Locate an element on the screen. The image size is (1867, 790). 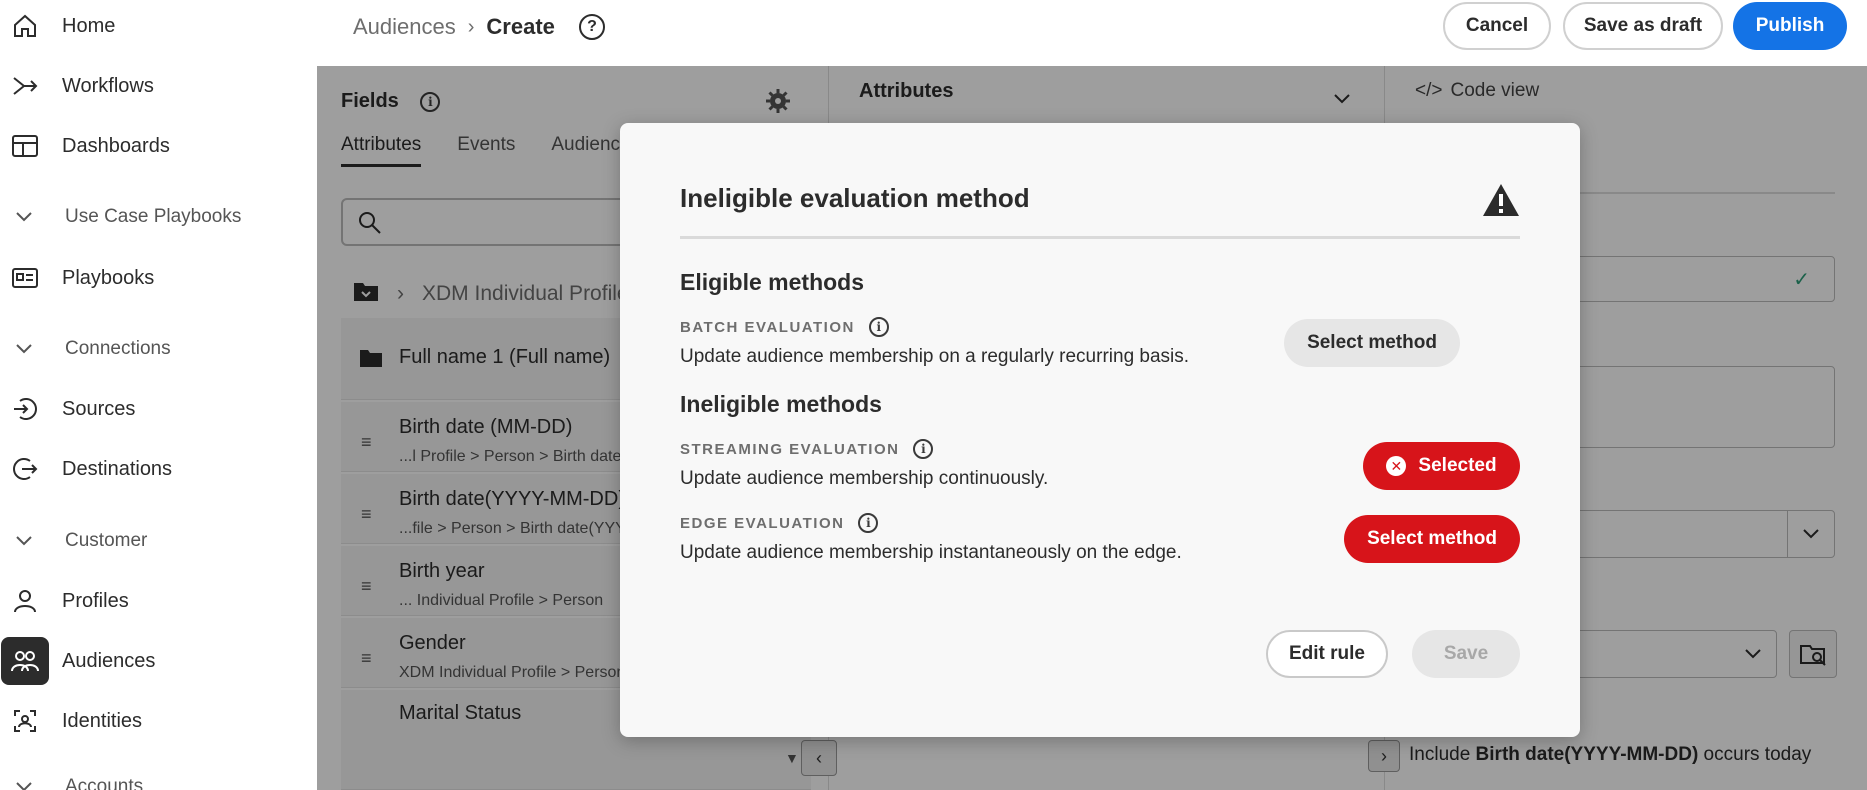
save-as-draft-button: Save as draft is located at coordinates (1643, 26).